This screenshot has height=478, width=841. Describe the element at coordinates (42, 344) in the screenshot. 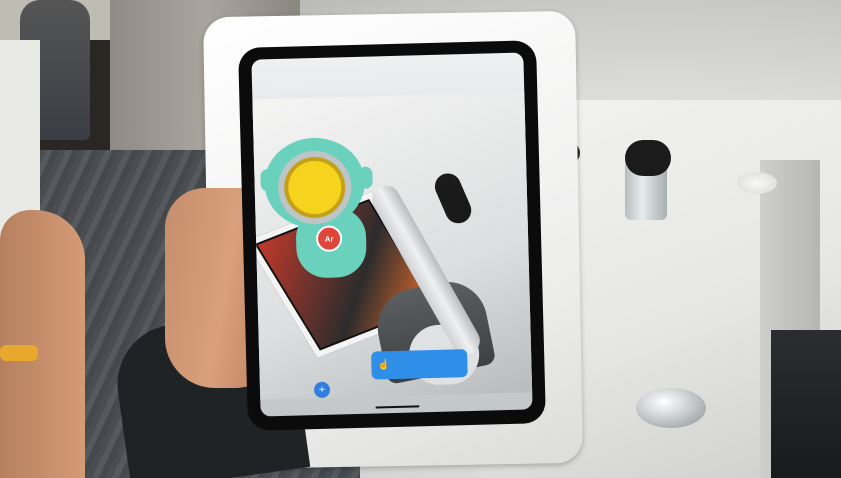

I see `left-arm` at that location.